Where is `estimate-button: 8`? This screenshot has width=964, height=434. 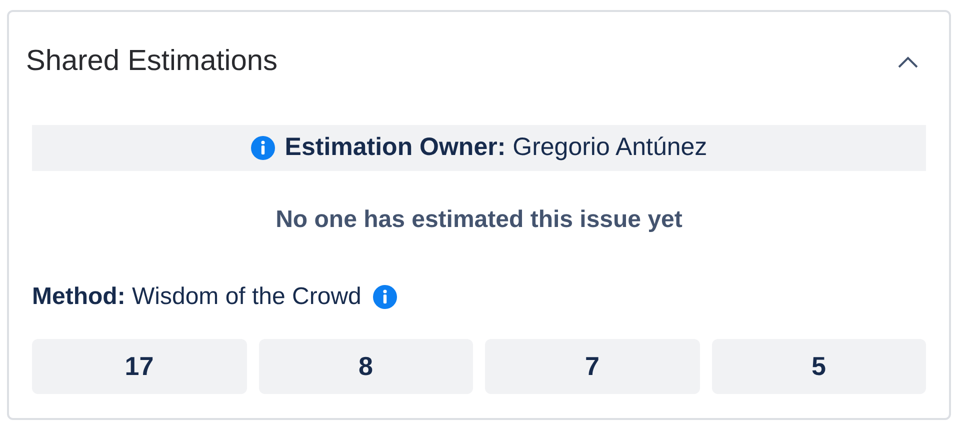
estimate-button: 8 is located at coordinates (365, 366).